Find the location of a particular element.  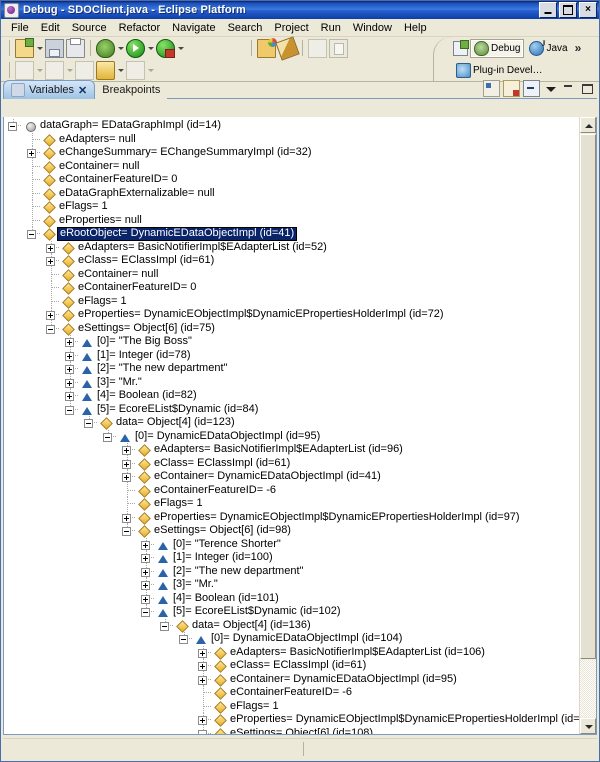

run-dropdown-arrow is located at coordinates (150, 48).